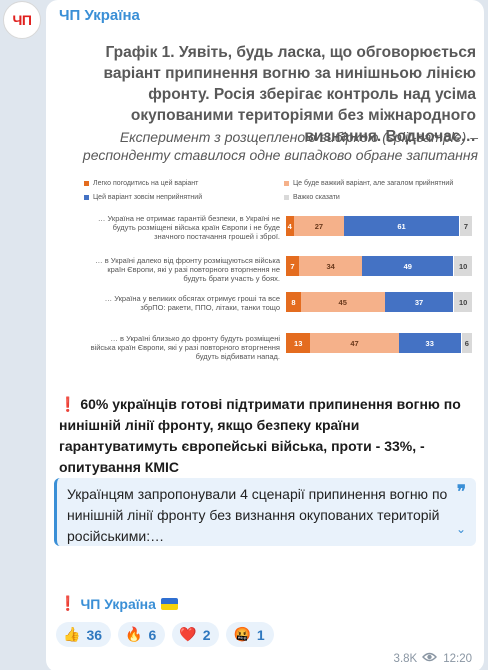 The width and height of the screenshot is (488, 670). Describe the element at coordinates (169, 603) in the screenshot. I see `ukraine-flag-icon` at that location.